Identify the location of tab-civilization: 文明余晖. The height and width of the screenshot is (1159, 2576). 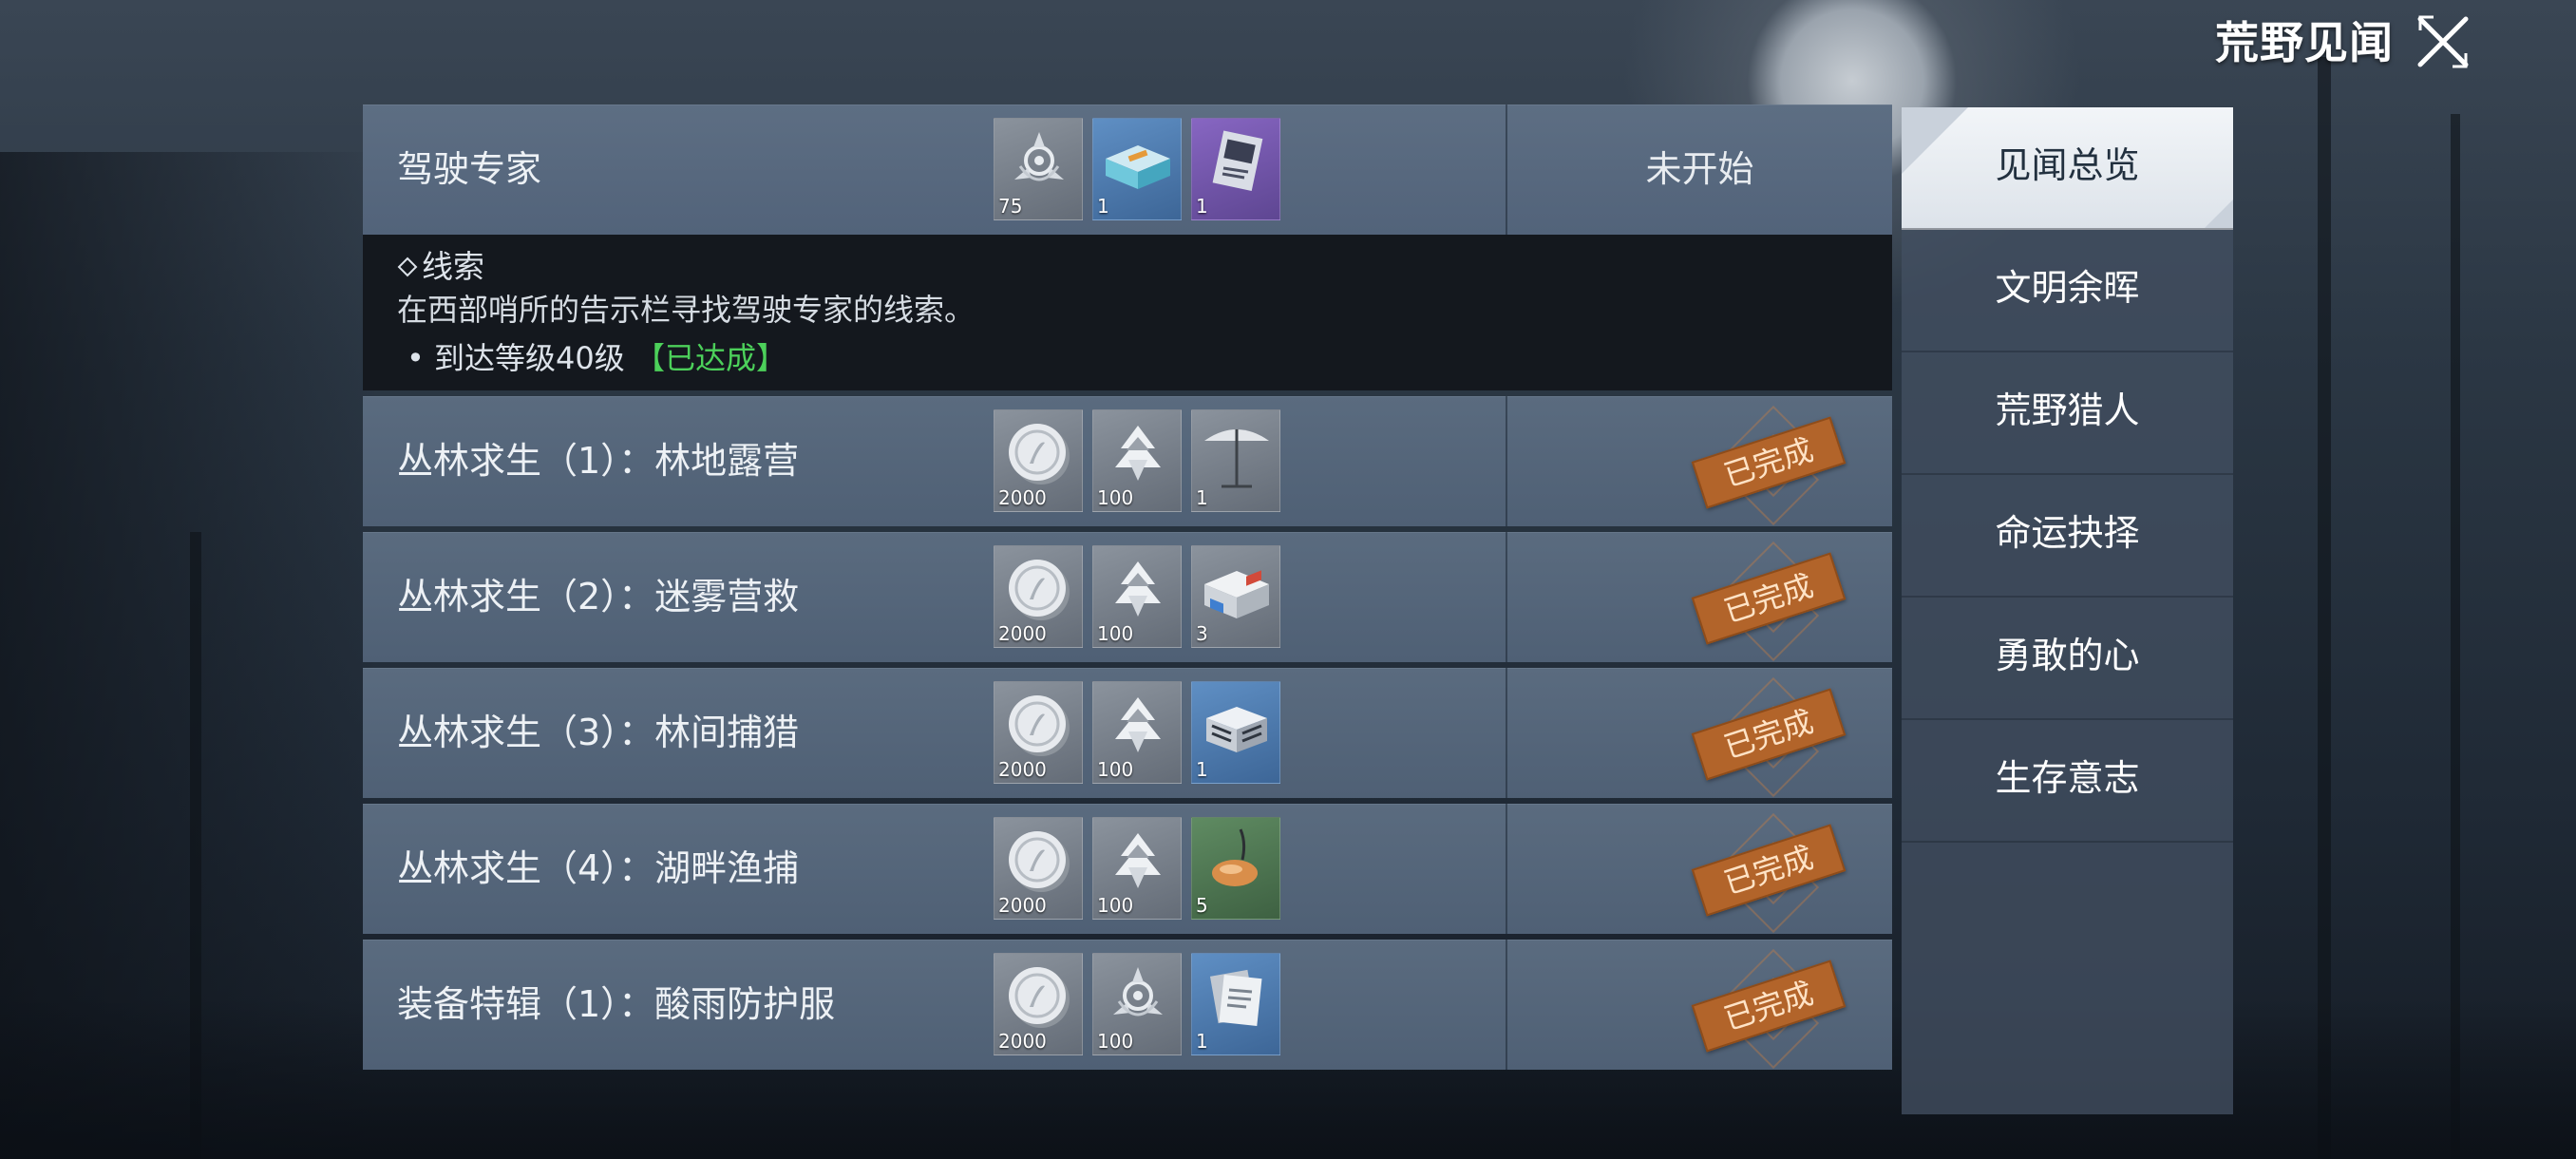
(2067, 291).